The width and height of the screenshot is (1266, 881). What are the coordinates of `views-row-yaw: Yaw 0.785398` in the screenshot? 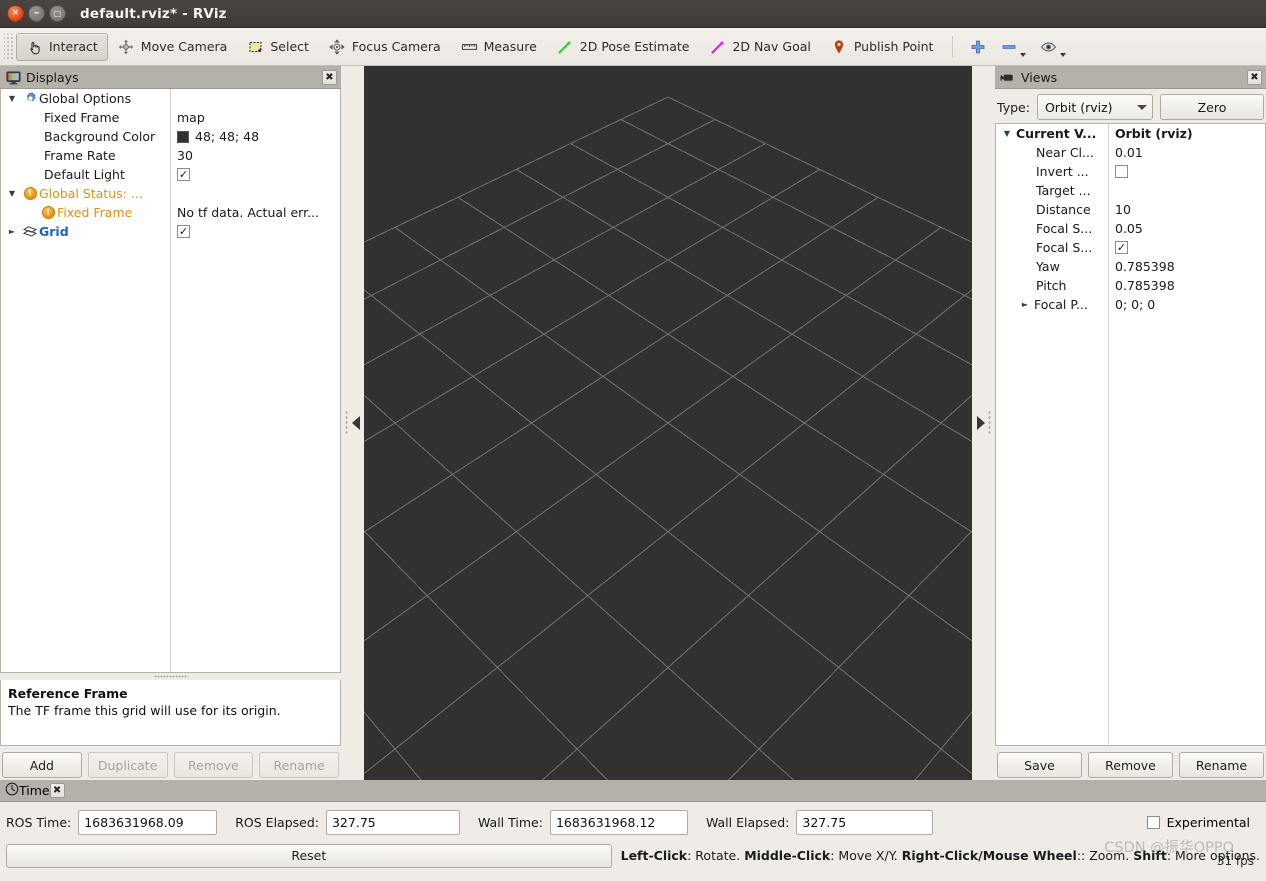 It's located at (1130, 266).